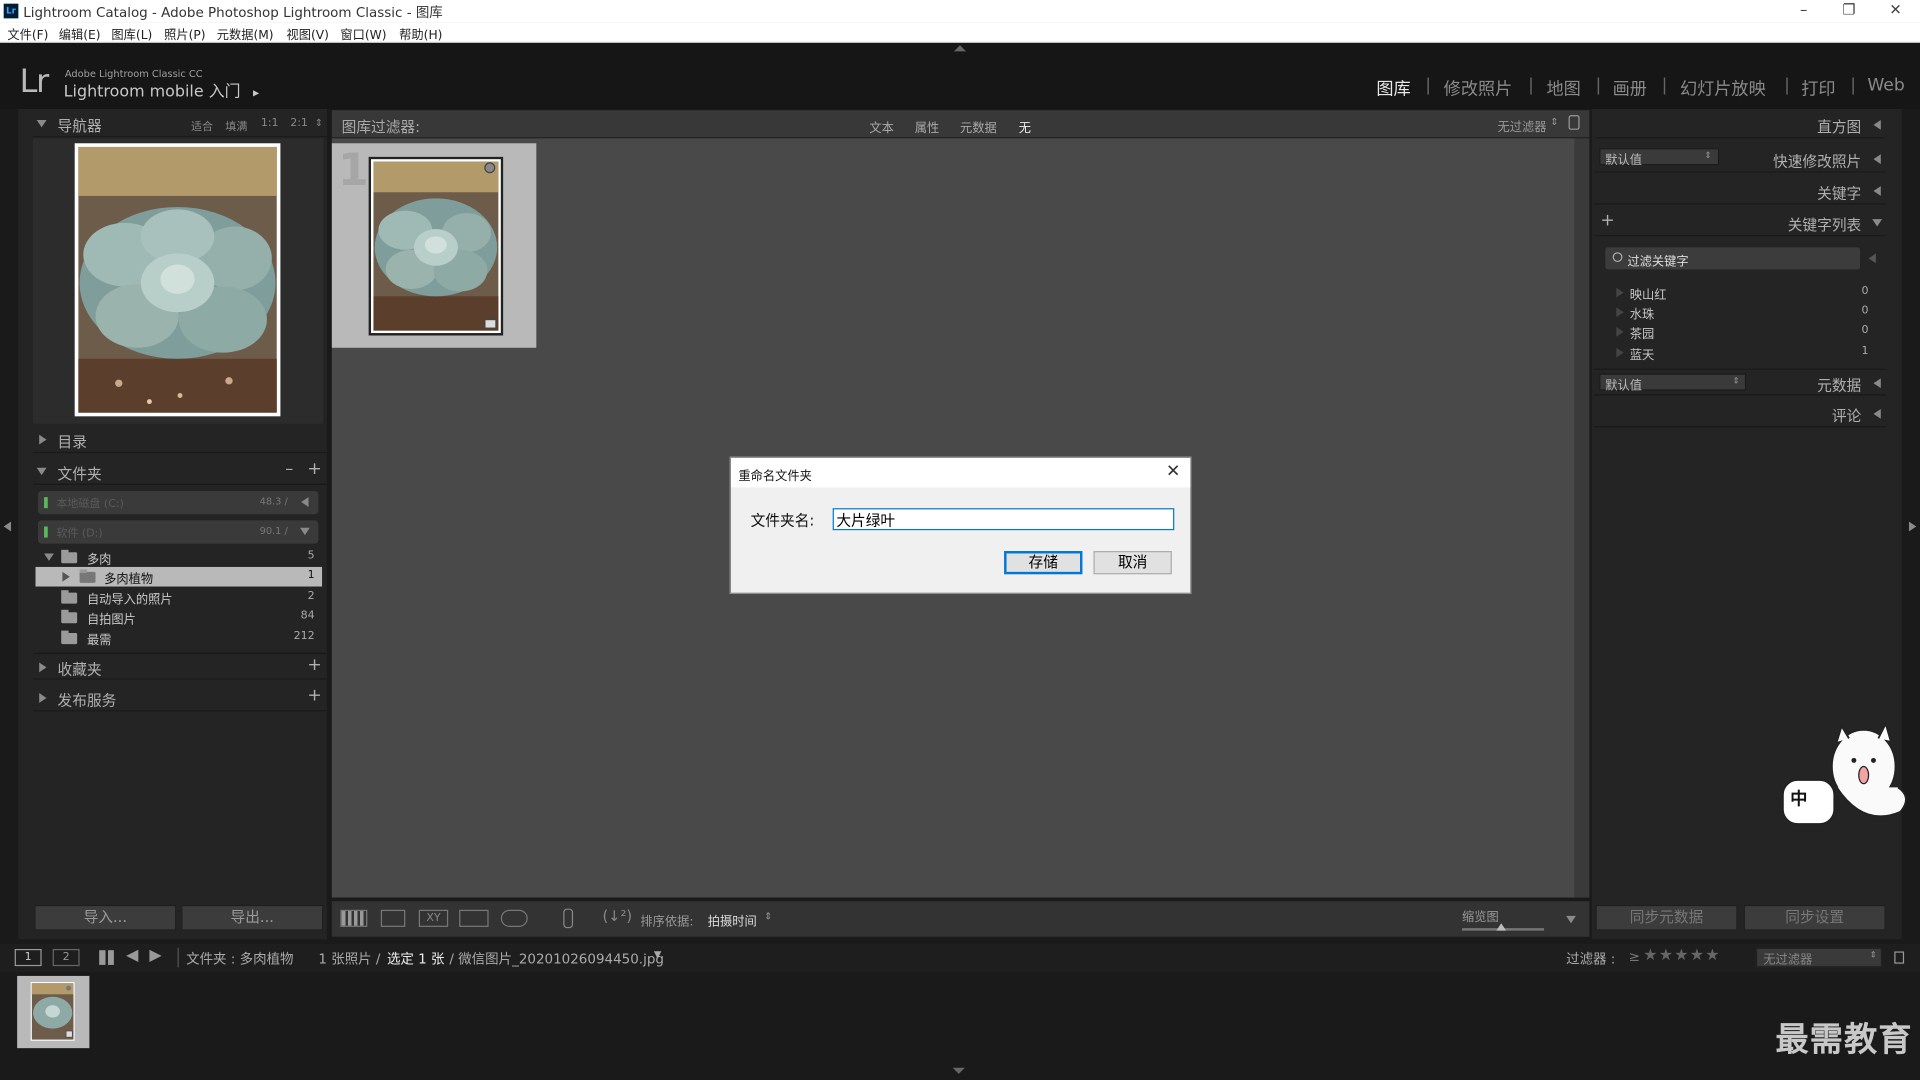 This screenshot has height=1080, width=1920. What do you see at coordinates (617, 915) in the screenshot?
I see `sort-direction-icon: (↓²)` at bounding box center [617, 915].